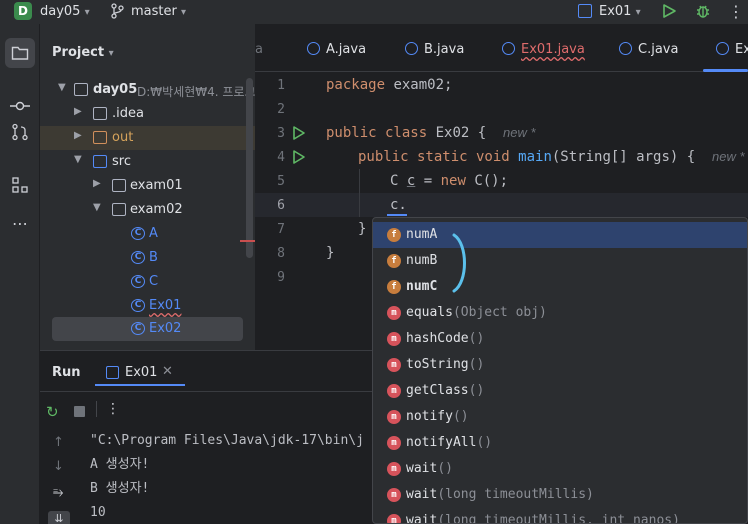  Describe the element at coordinates (58, 466) in the screenshot. I see `arrow-down-icon: ↓` at that location.